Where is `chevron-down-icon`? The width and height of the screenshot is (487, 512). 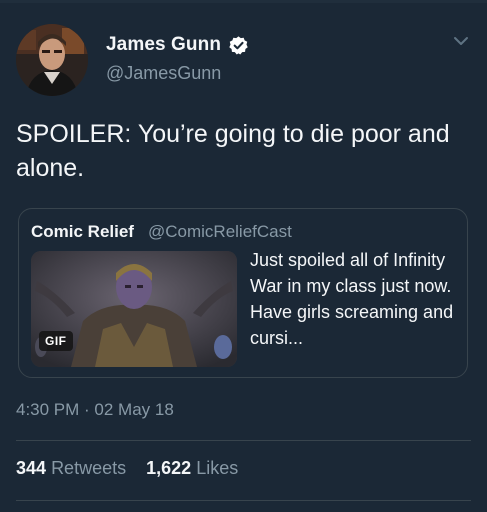 chevron-down-icon is located at coordinates (461, 41).